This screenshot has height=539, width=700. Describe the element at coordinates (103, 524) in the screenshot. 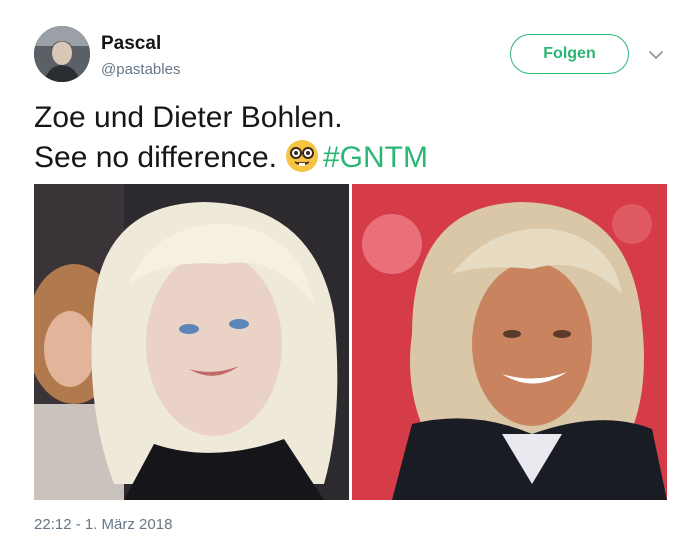

I see `timestamp: 22:12 - 1. März 2018` at that location.